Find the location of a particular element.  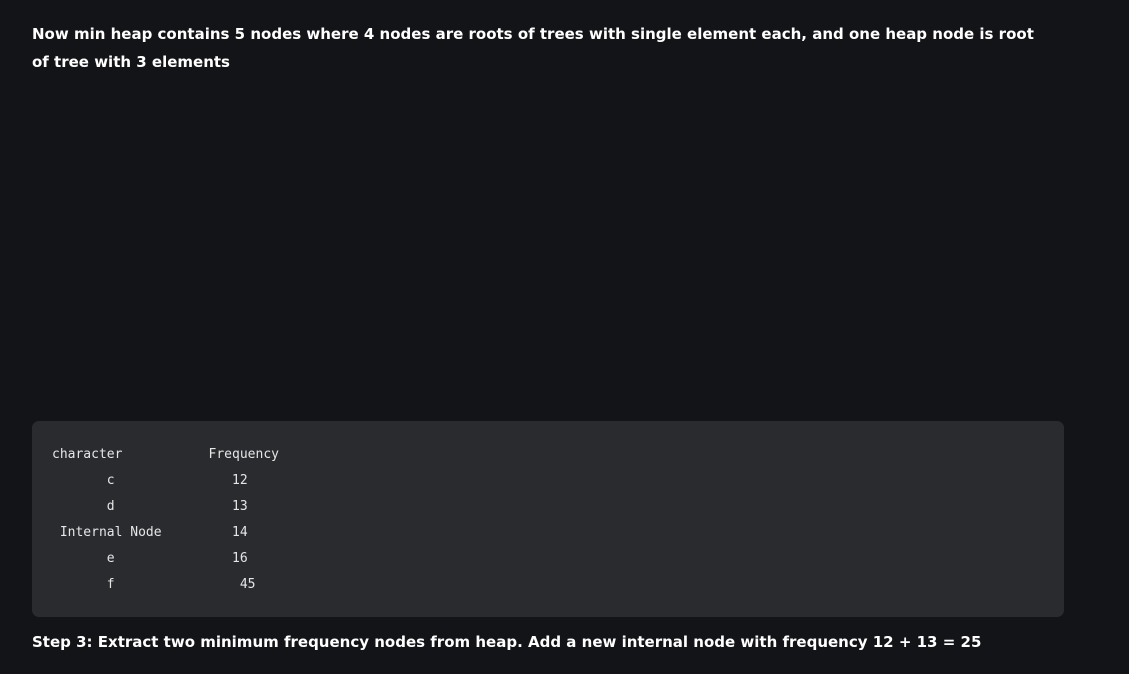

step-label: Step 3: is located at coordinates (62, 642).